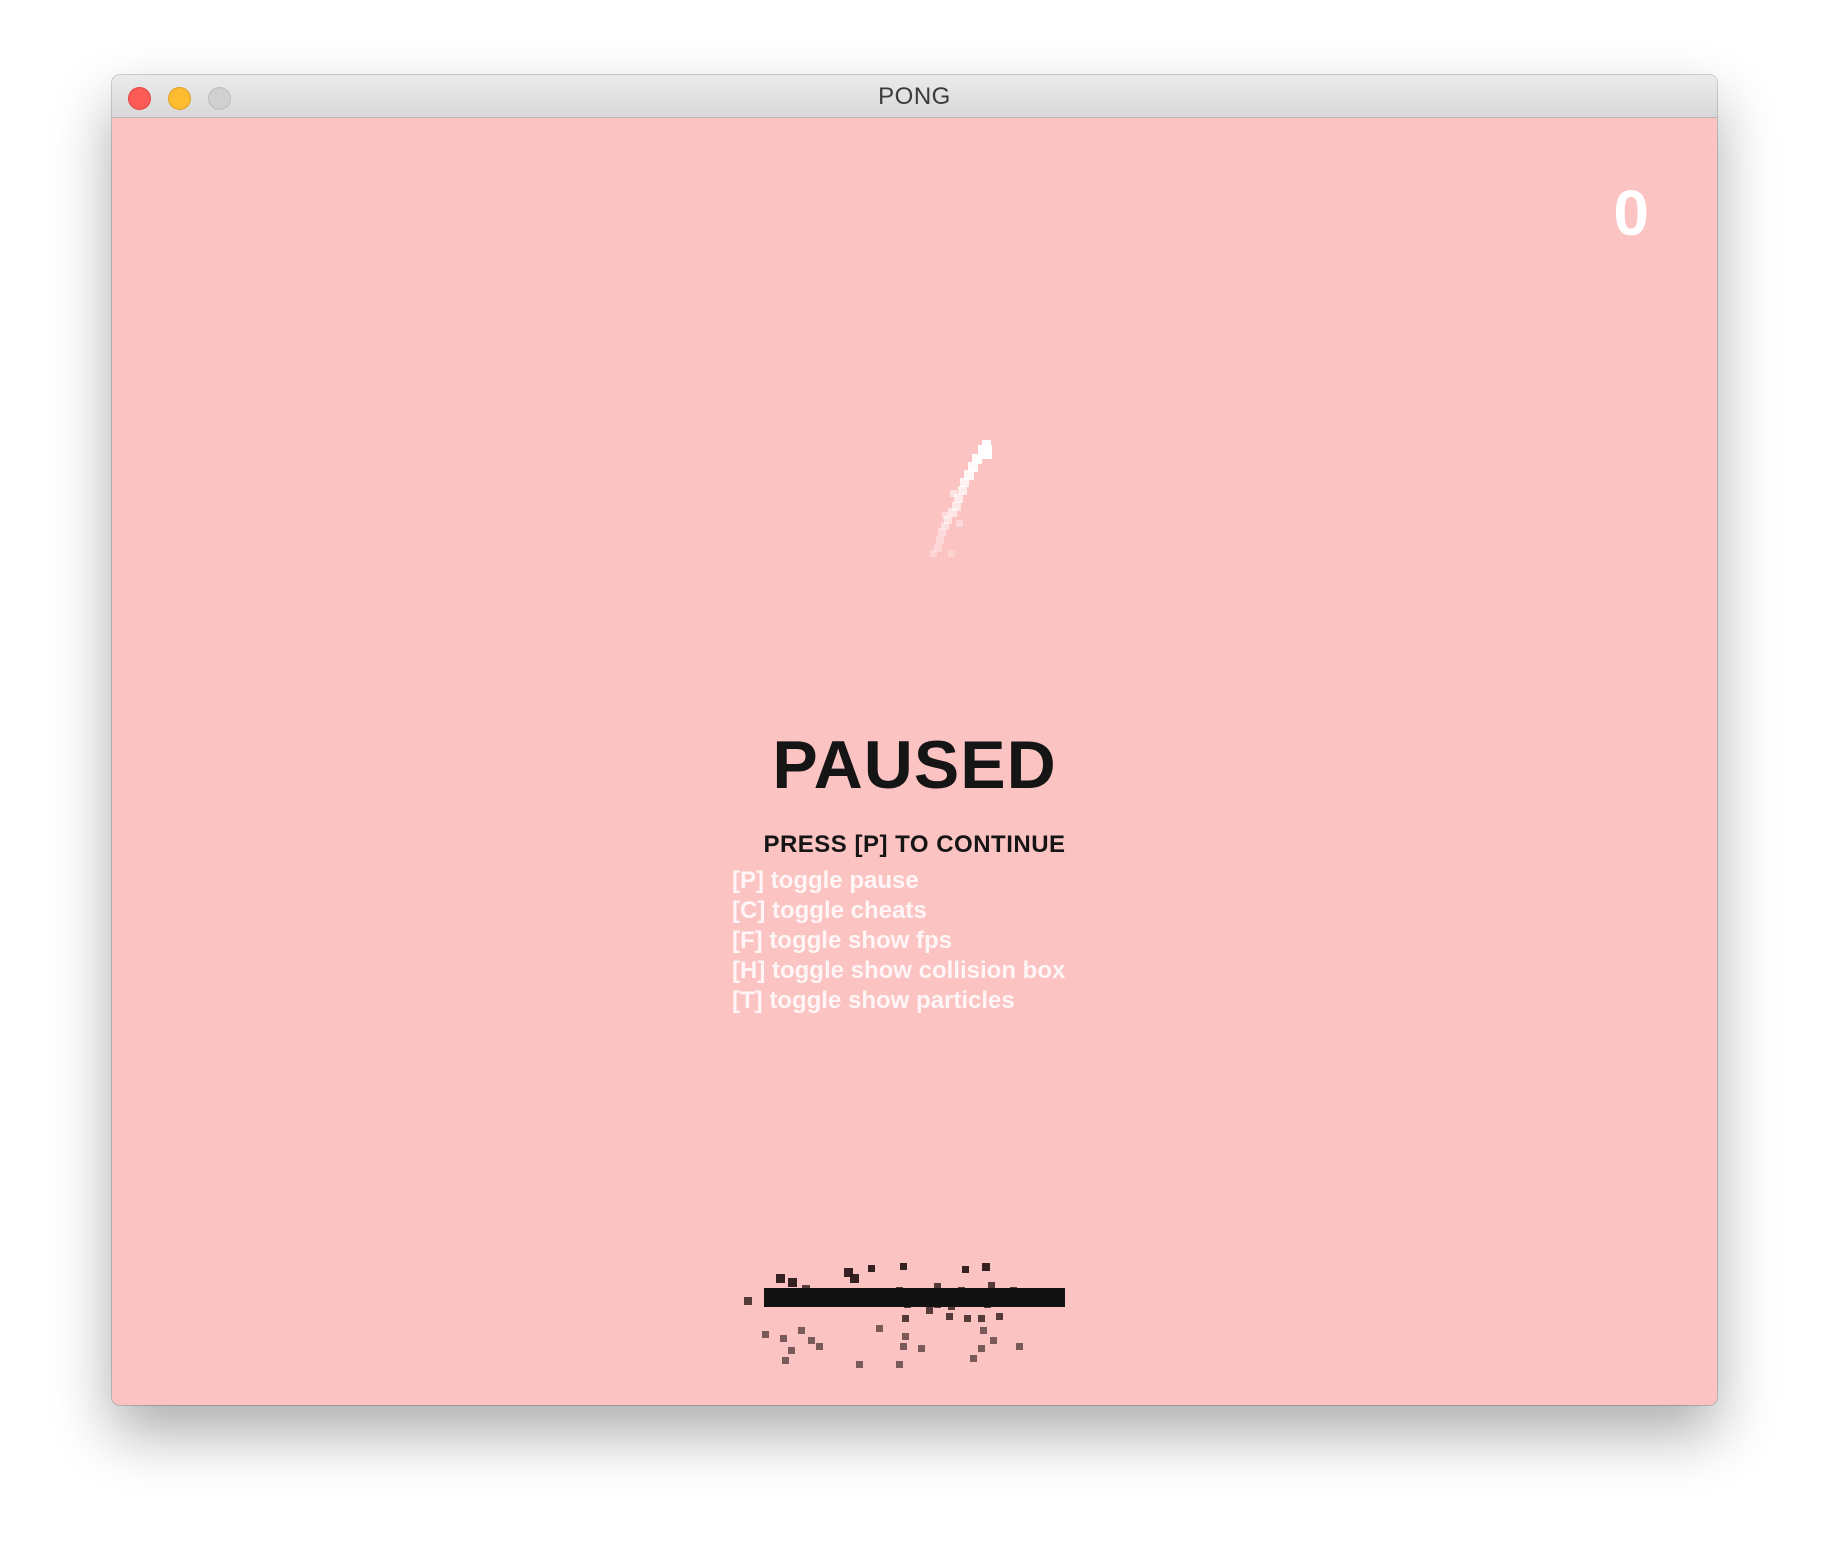 The image size is (1824, 1548). What do you see at coordinates (914, 844) in the screenshot?
I see `continue-prompt: PRESS [P] TO CONTINUE` at bounding box center [914, 844].